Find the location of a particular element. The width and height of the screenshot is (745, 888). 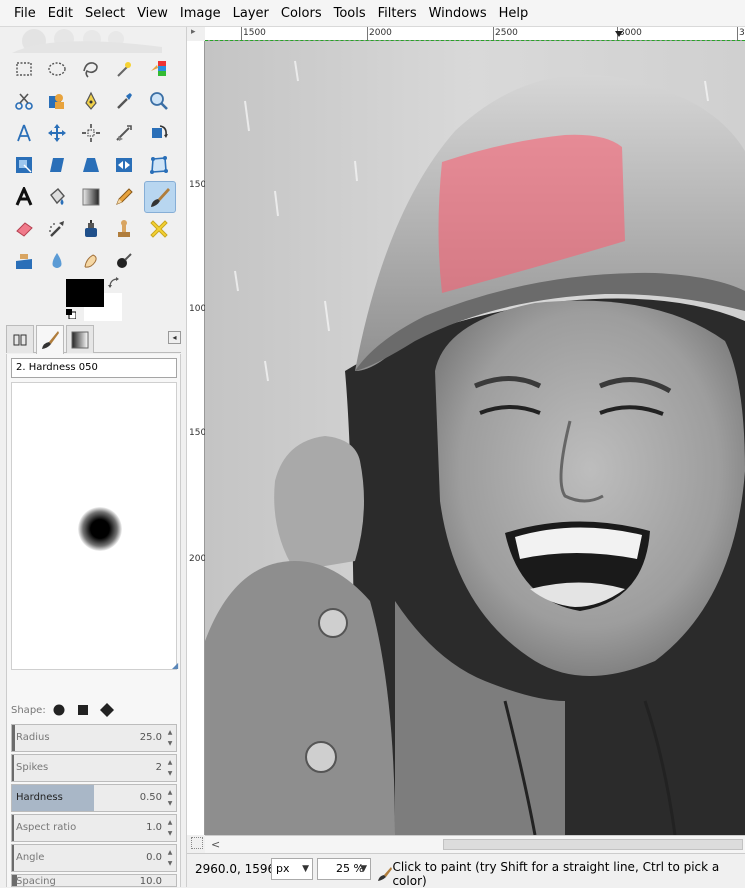

scrollbar-thumb is located at coordinates (593, 844).